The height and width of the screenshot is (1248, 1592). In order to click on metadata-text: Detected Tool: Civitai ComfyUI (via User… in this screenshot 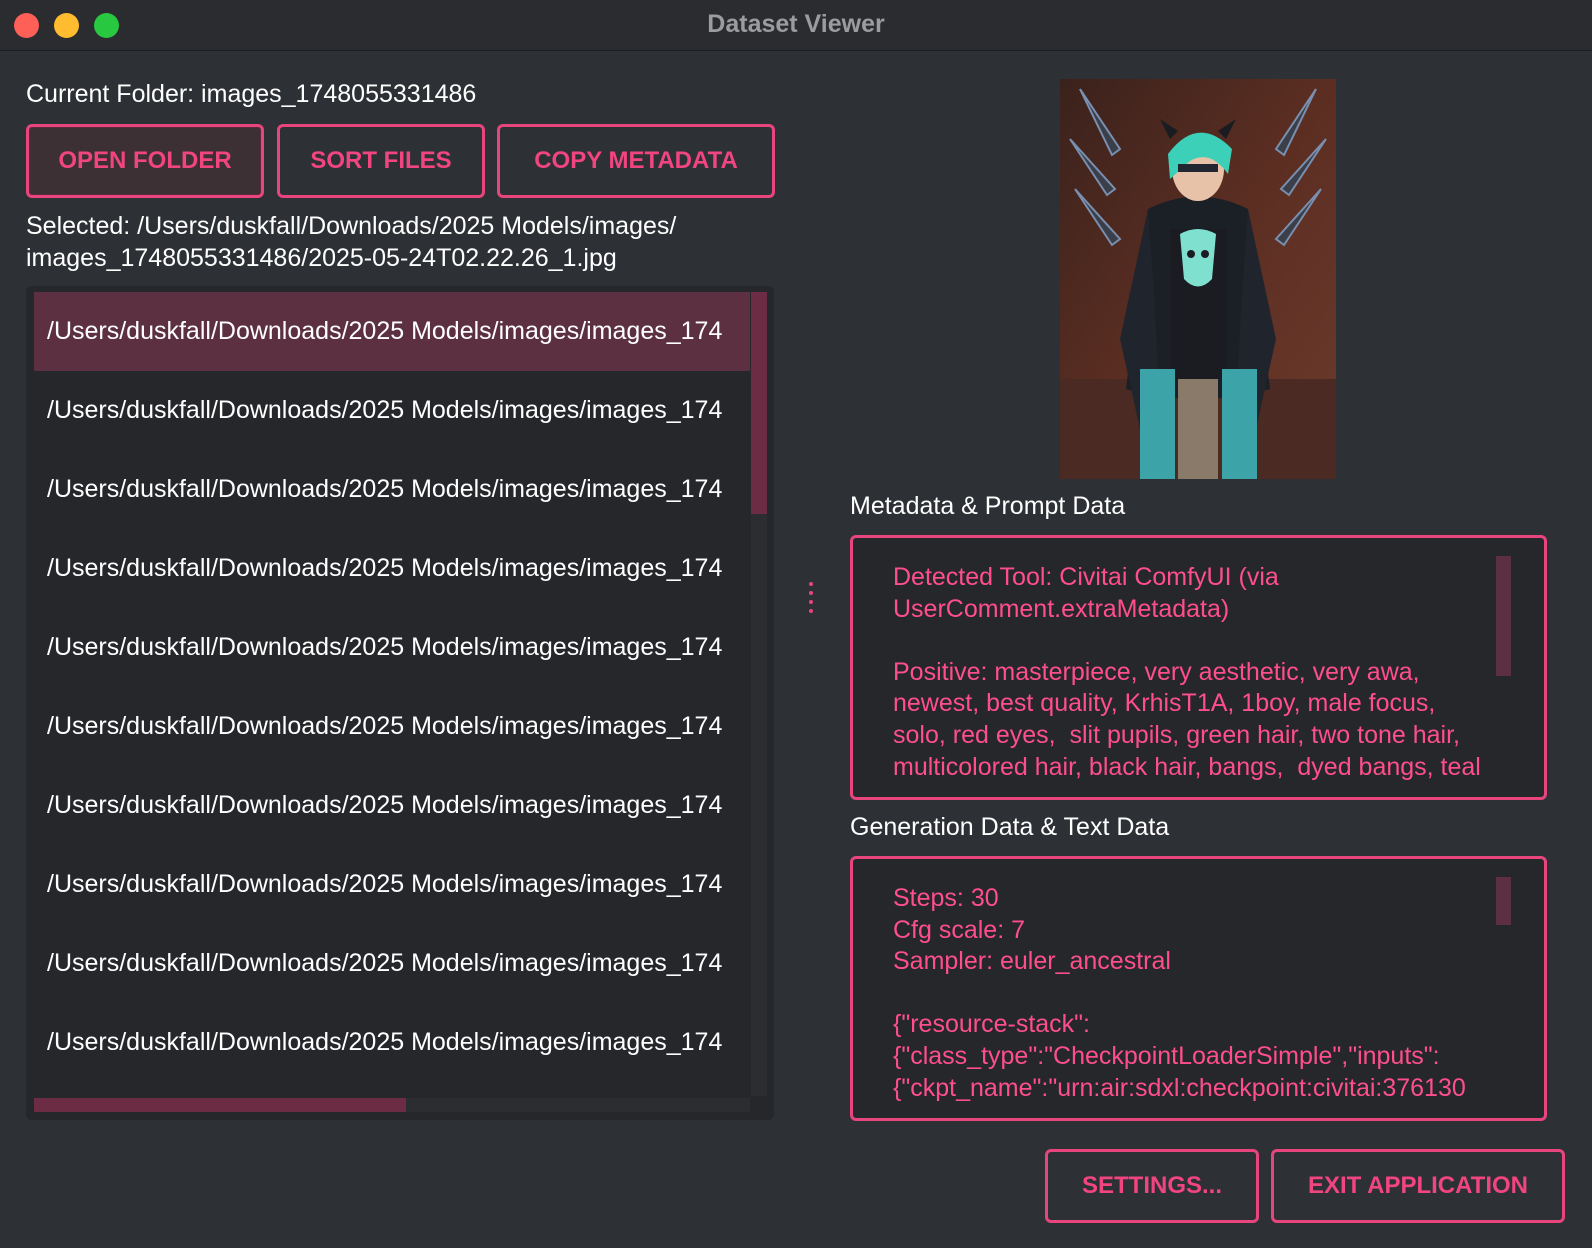, I will do `click(1187, 672)`.